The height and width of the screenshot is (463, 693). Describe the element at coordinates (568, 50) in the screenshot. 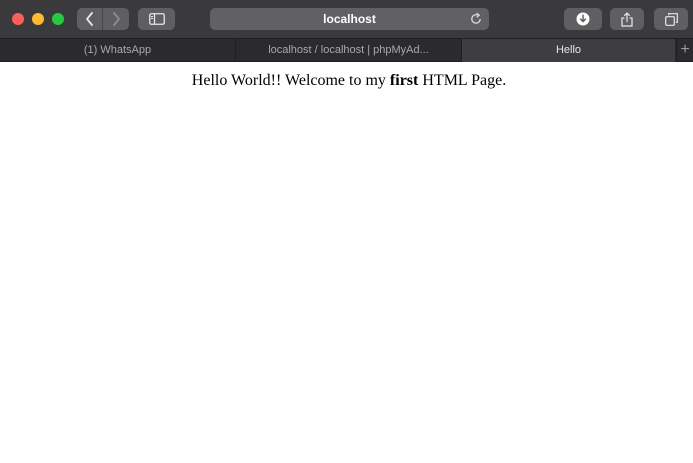

I see `tab-hello: Hello` at that location.